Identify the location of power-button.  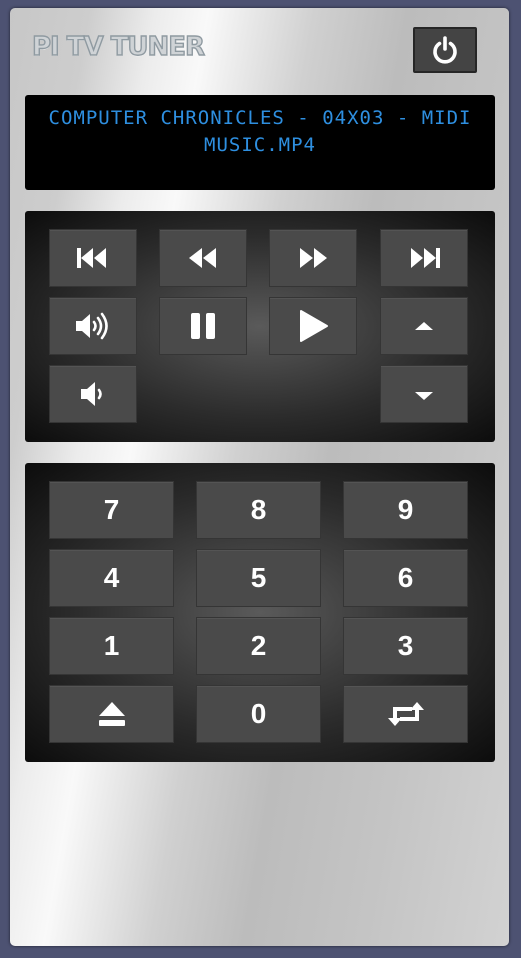
(445, 50).